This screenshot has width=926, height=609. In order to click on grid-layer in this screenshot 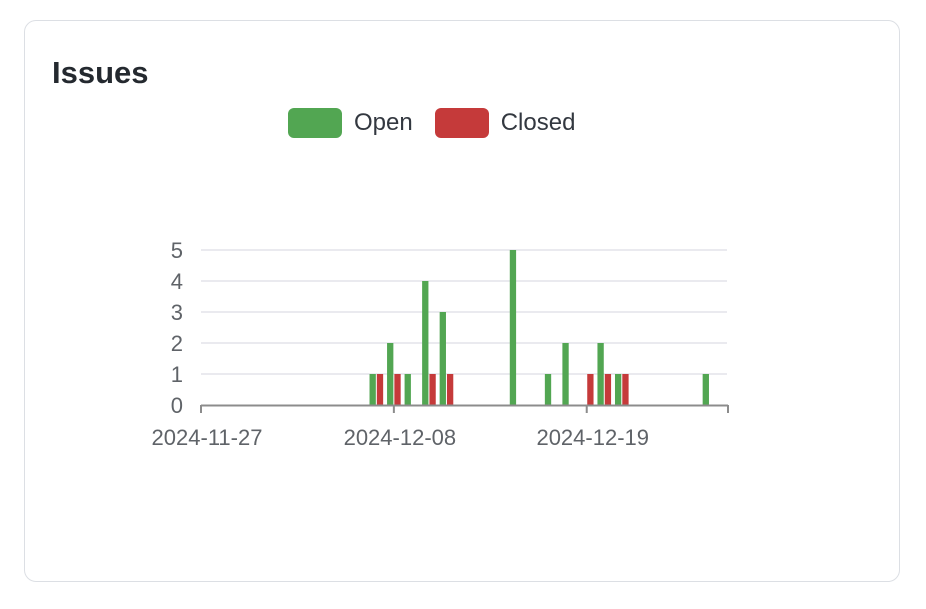, I will do `click(464, 312)`.